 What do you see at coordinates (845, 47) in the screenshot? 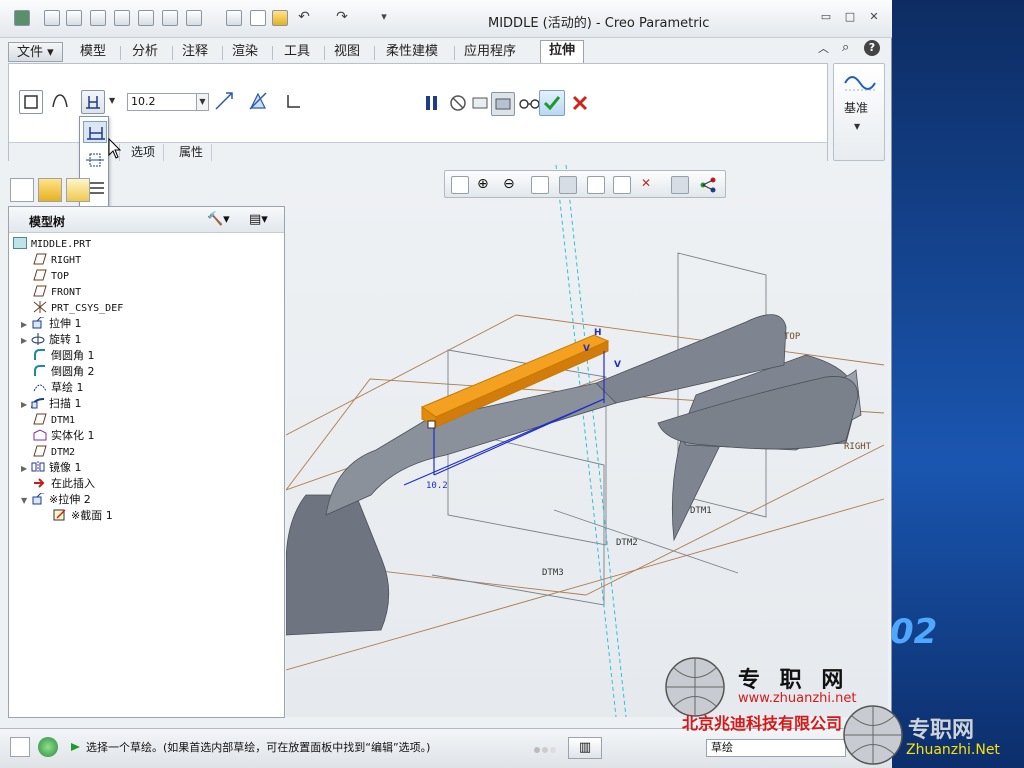
I see `search-icon: ⌕` at bounding box center [845, 47].